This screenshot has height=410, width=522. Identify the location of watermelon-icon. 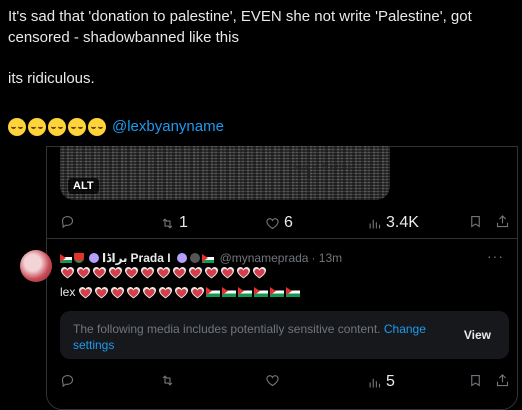
(79, 258).